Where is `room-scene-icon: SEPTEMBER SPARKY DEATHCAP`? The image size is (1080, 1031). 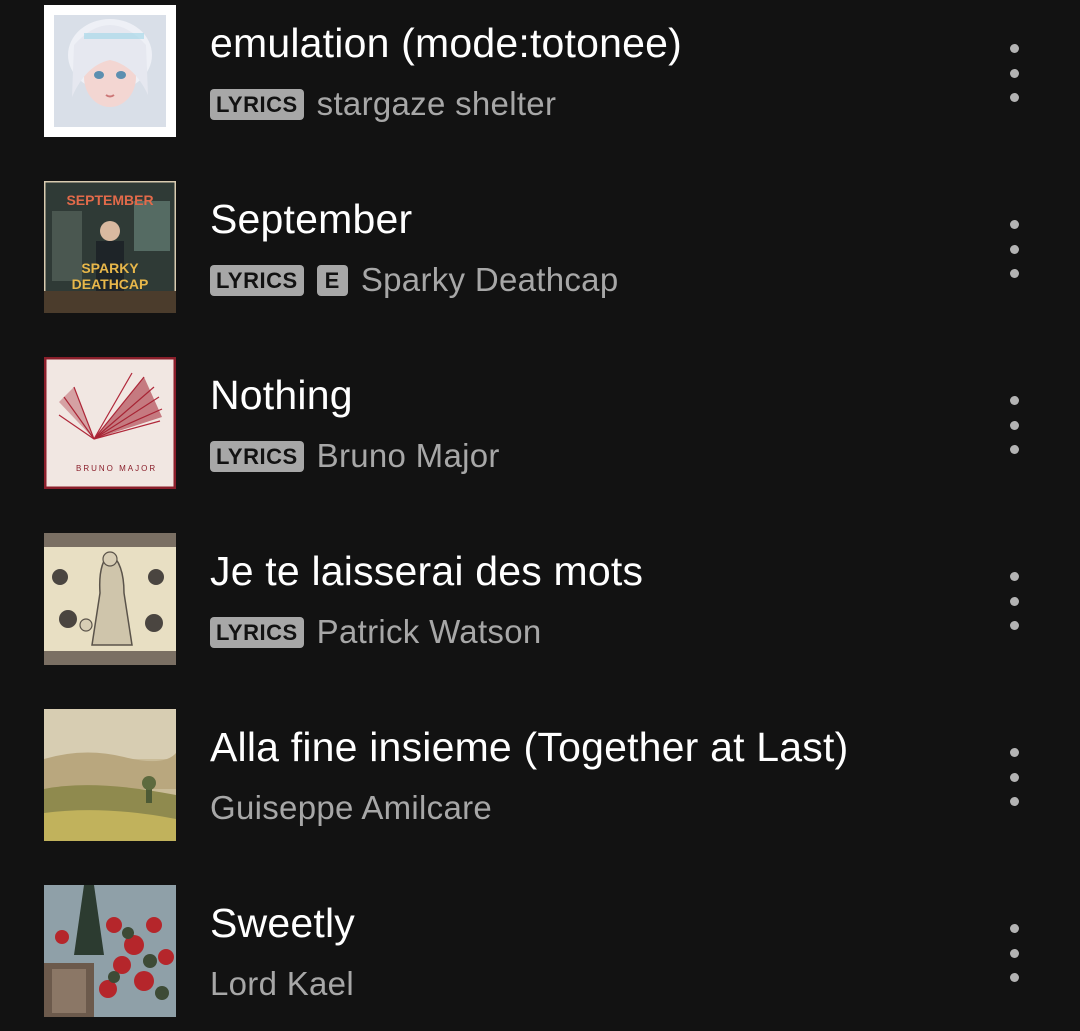 room-scene-icon: SEPTEMBER SPARKY DEATHCAP is located at coordinates (110, 247).